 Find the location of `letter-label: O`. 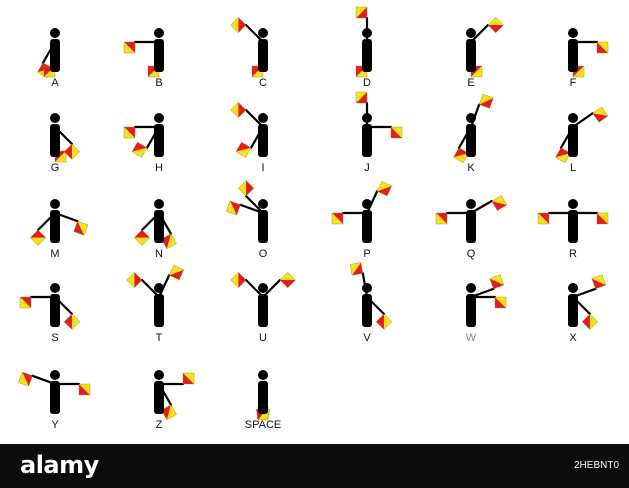

letter-label: O is located at coordinates (263, 254).